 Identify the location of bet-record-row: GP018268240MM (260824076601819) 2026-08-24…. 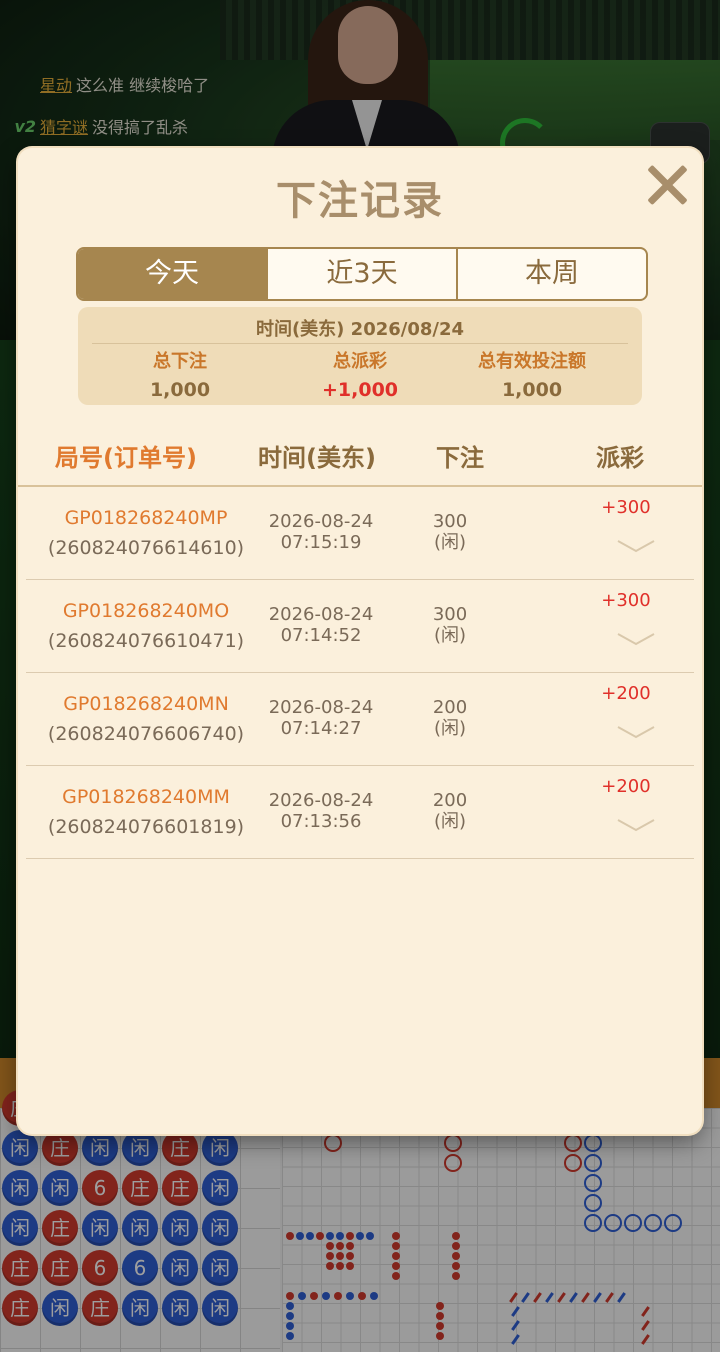
(360, 812).